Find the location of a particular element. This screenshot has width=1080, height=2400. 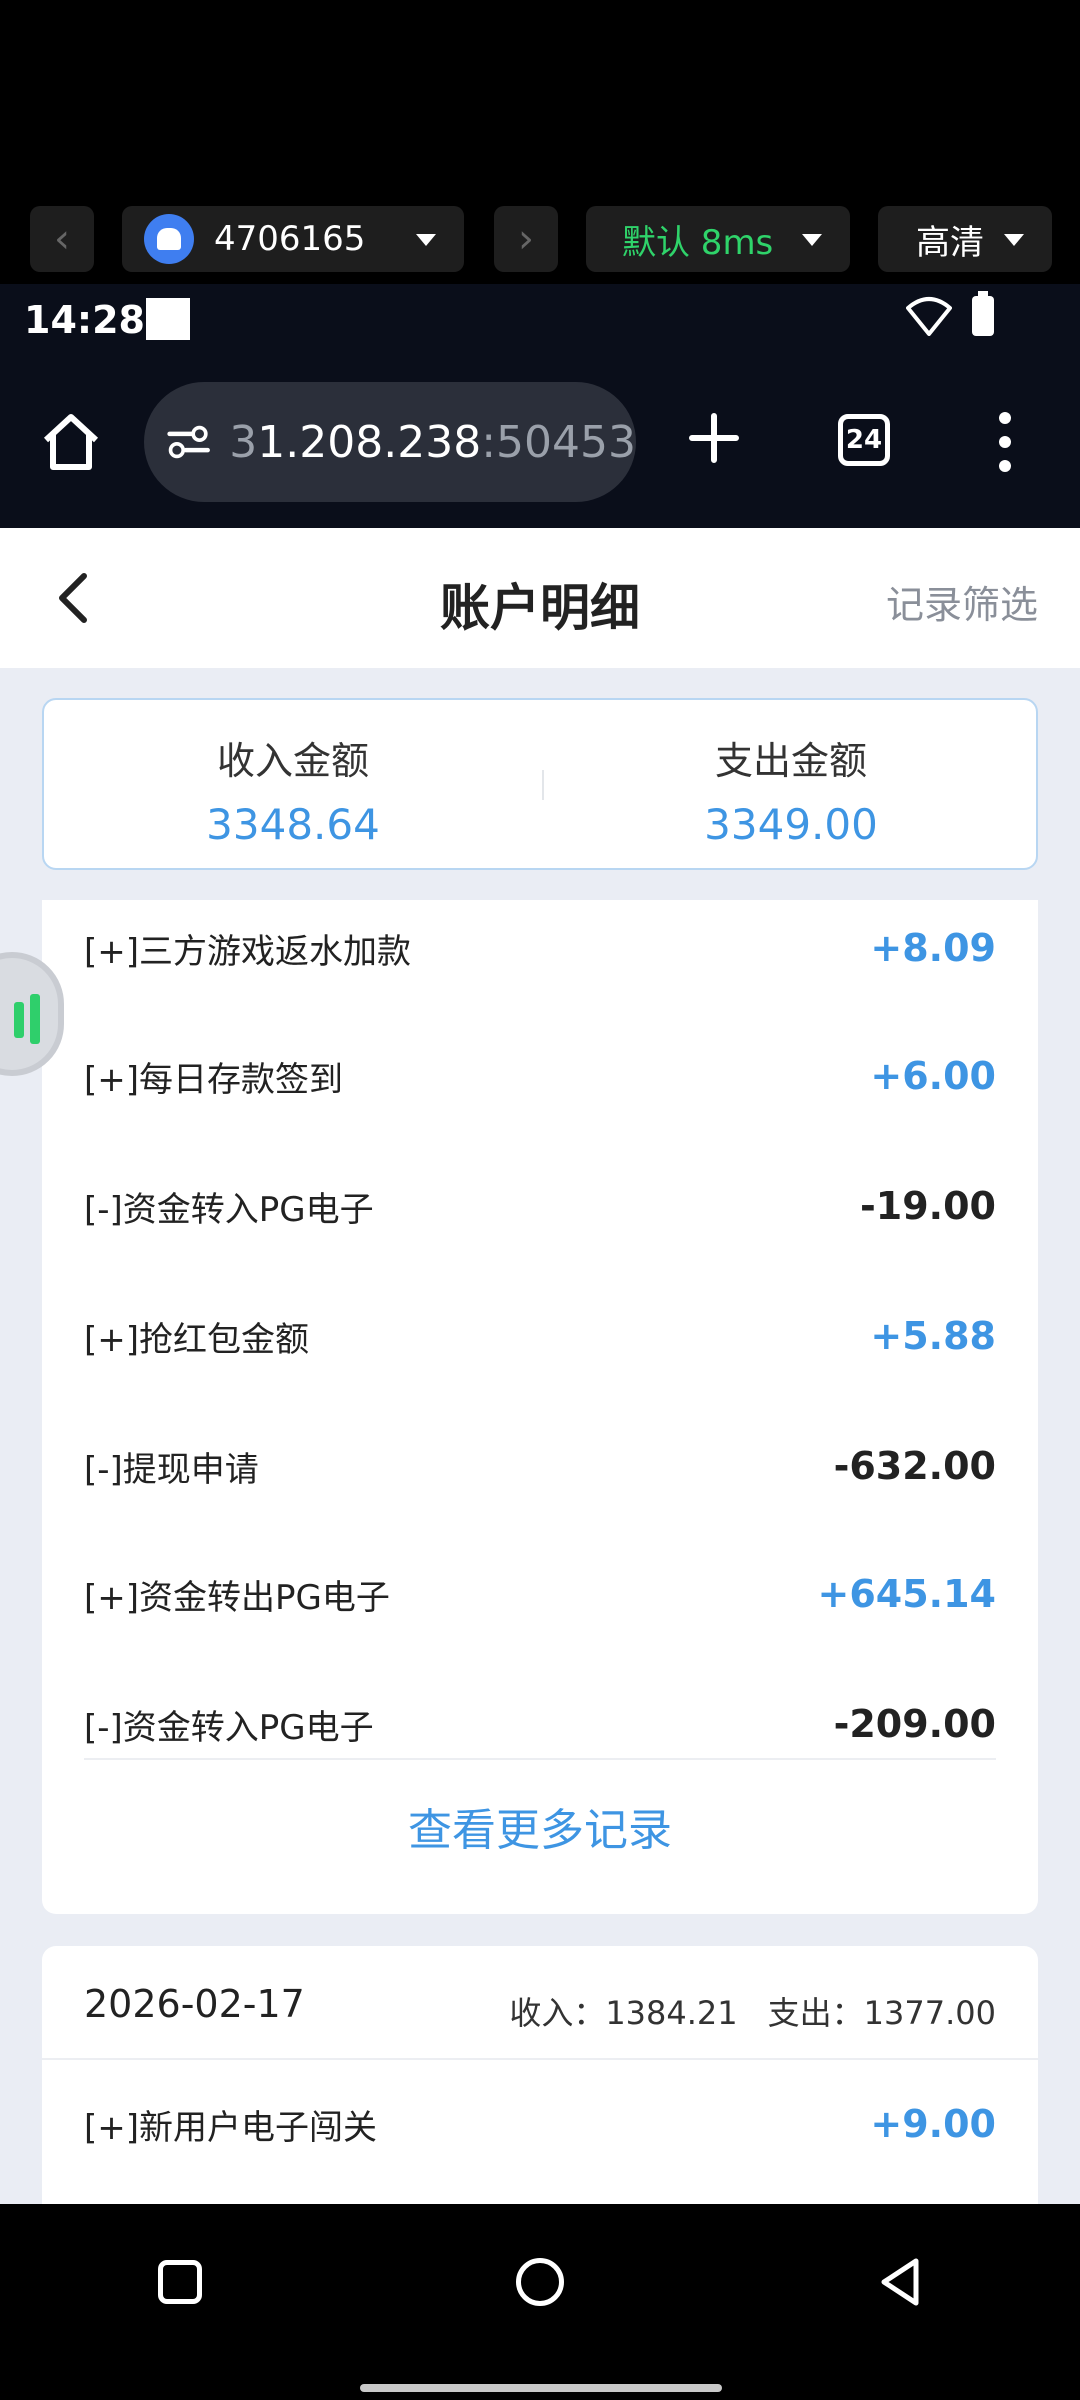

system-nav-bar is located at coordinates (540, 2302).